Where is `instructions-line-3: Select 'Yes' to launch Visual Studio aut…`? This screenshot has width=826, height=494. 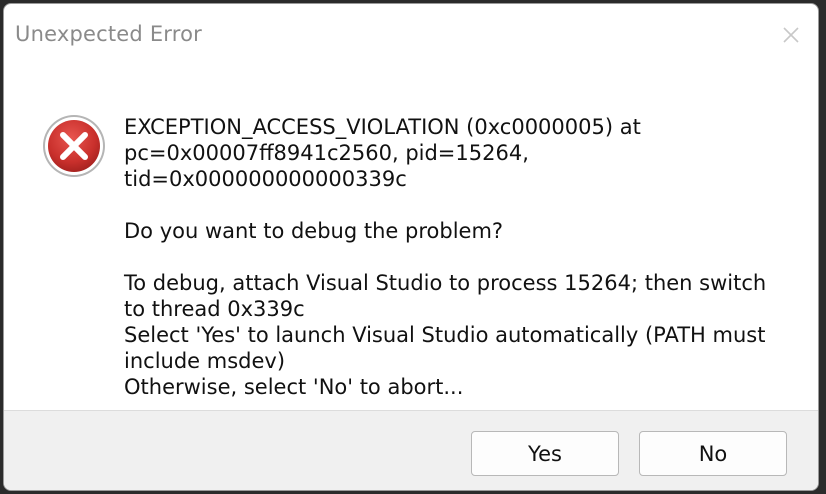 instructions-line-3: Select 'Yes' to launch Visual Studio aut… is located at coordinates (445, 335).